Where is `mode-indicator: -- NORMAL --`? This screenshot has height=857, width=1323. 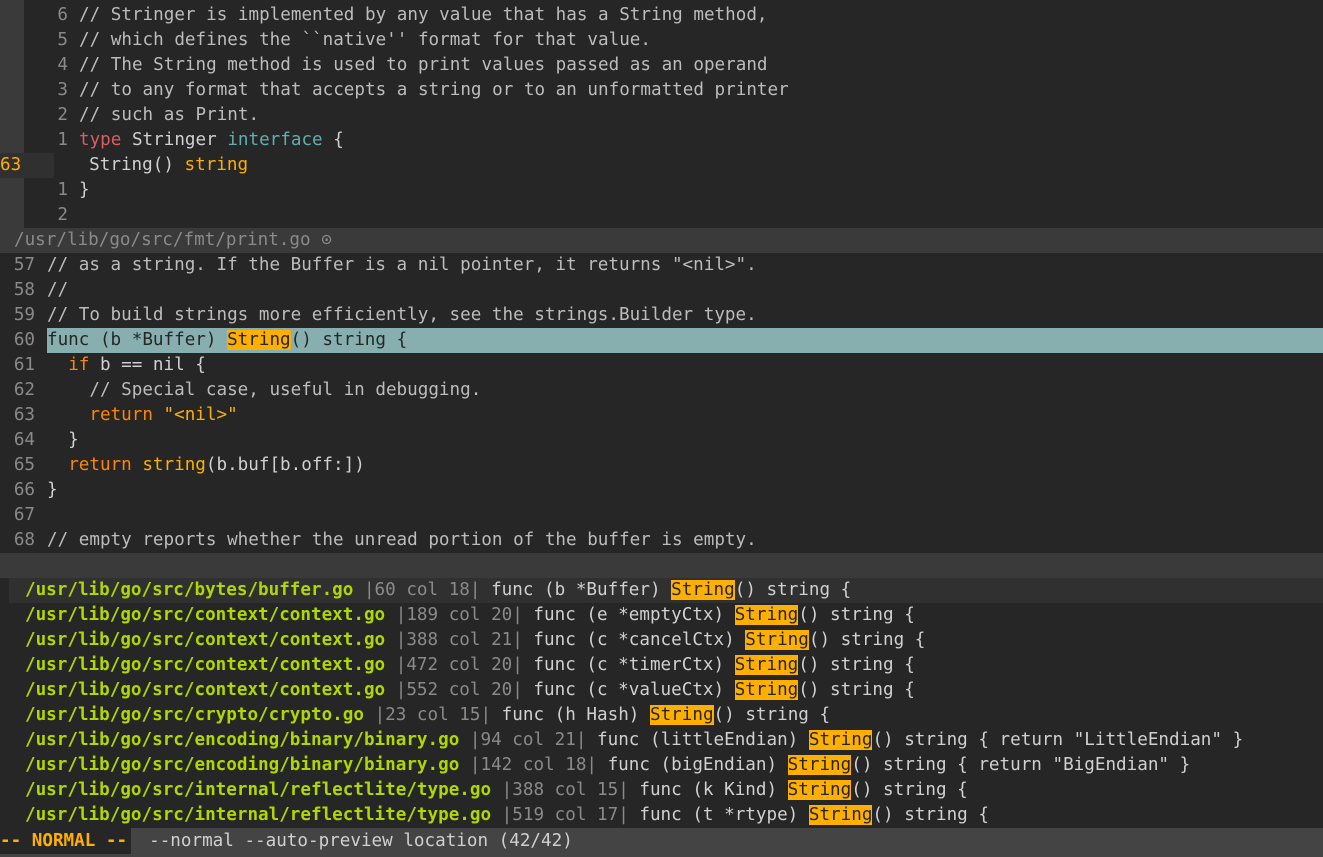
mode-indicator: -- NORMAL -- is located at coordinates (66, 841).